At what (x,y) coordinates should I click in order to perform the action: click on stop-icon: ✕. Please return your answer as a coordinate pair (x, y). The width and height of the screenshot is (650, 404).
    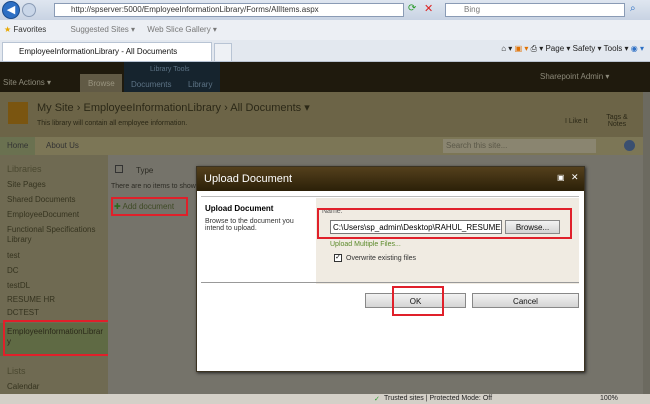
    Looking at the image, I should click on (428, 8).